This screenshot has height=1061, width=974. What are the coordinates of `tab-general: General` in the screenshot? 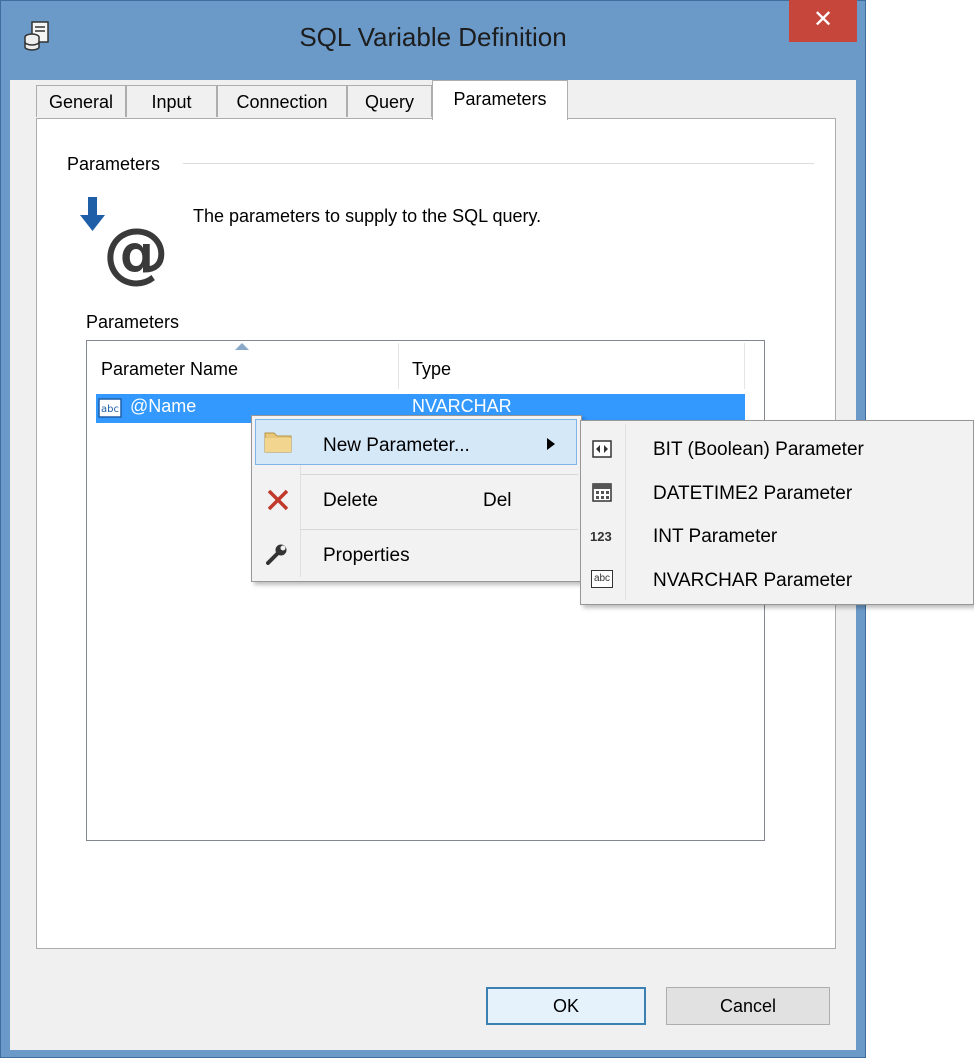 It's located at (81, 101).